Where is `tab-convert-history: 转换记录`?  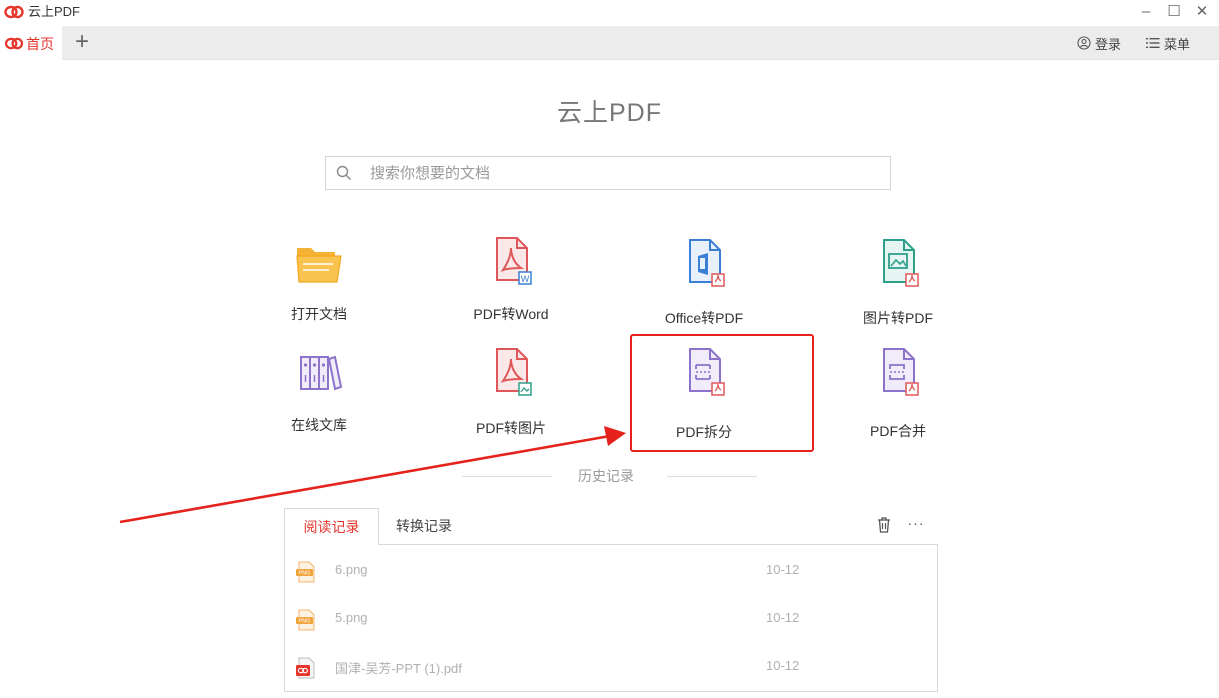
tab-convert-history: 转换记录 is located at coordinates (424, 526).